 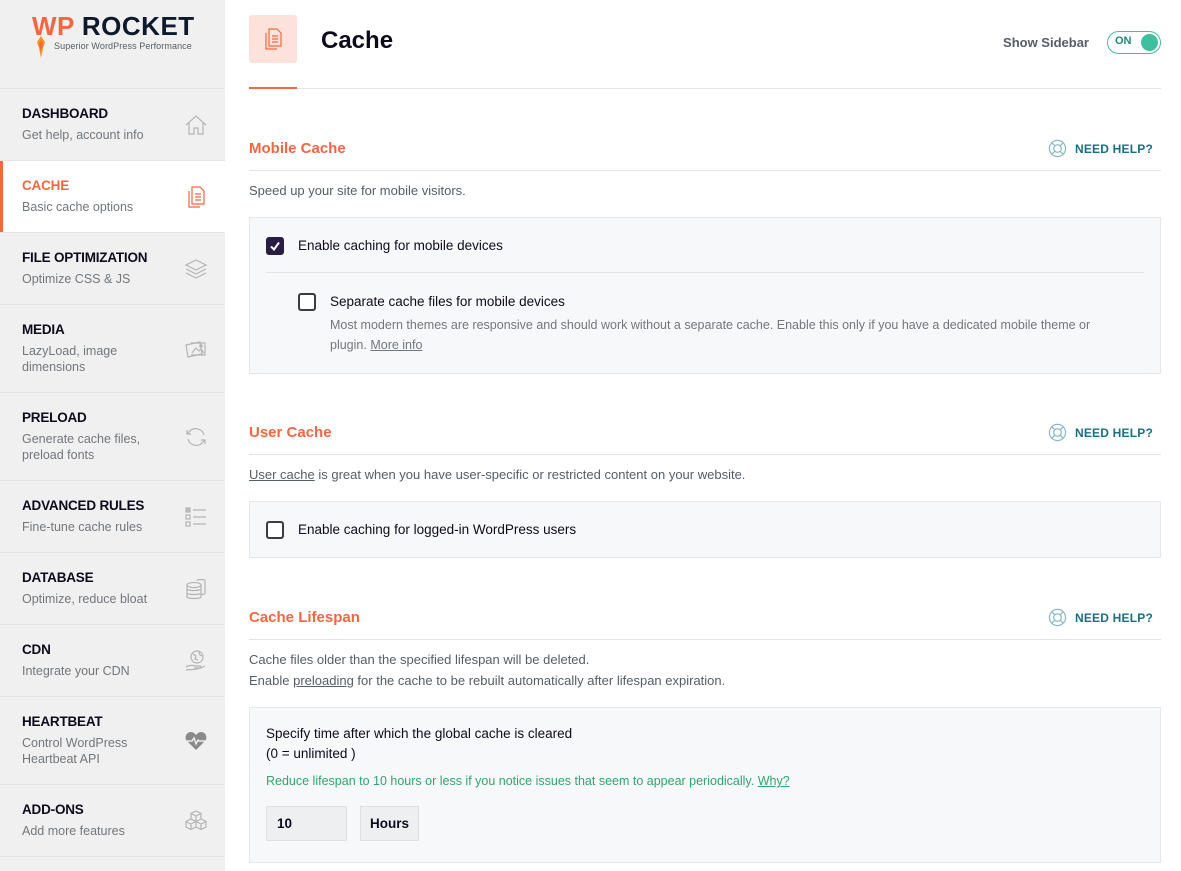 What do you see at coordinates (112, 661) in the screenshot?
I see `sidebar-item-cdn: CDN Integrate your CDN` at bounding box center [112, 661].